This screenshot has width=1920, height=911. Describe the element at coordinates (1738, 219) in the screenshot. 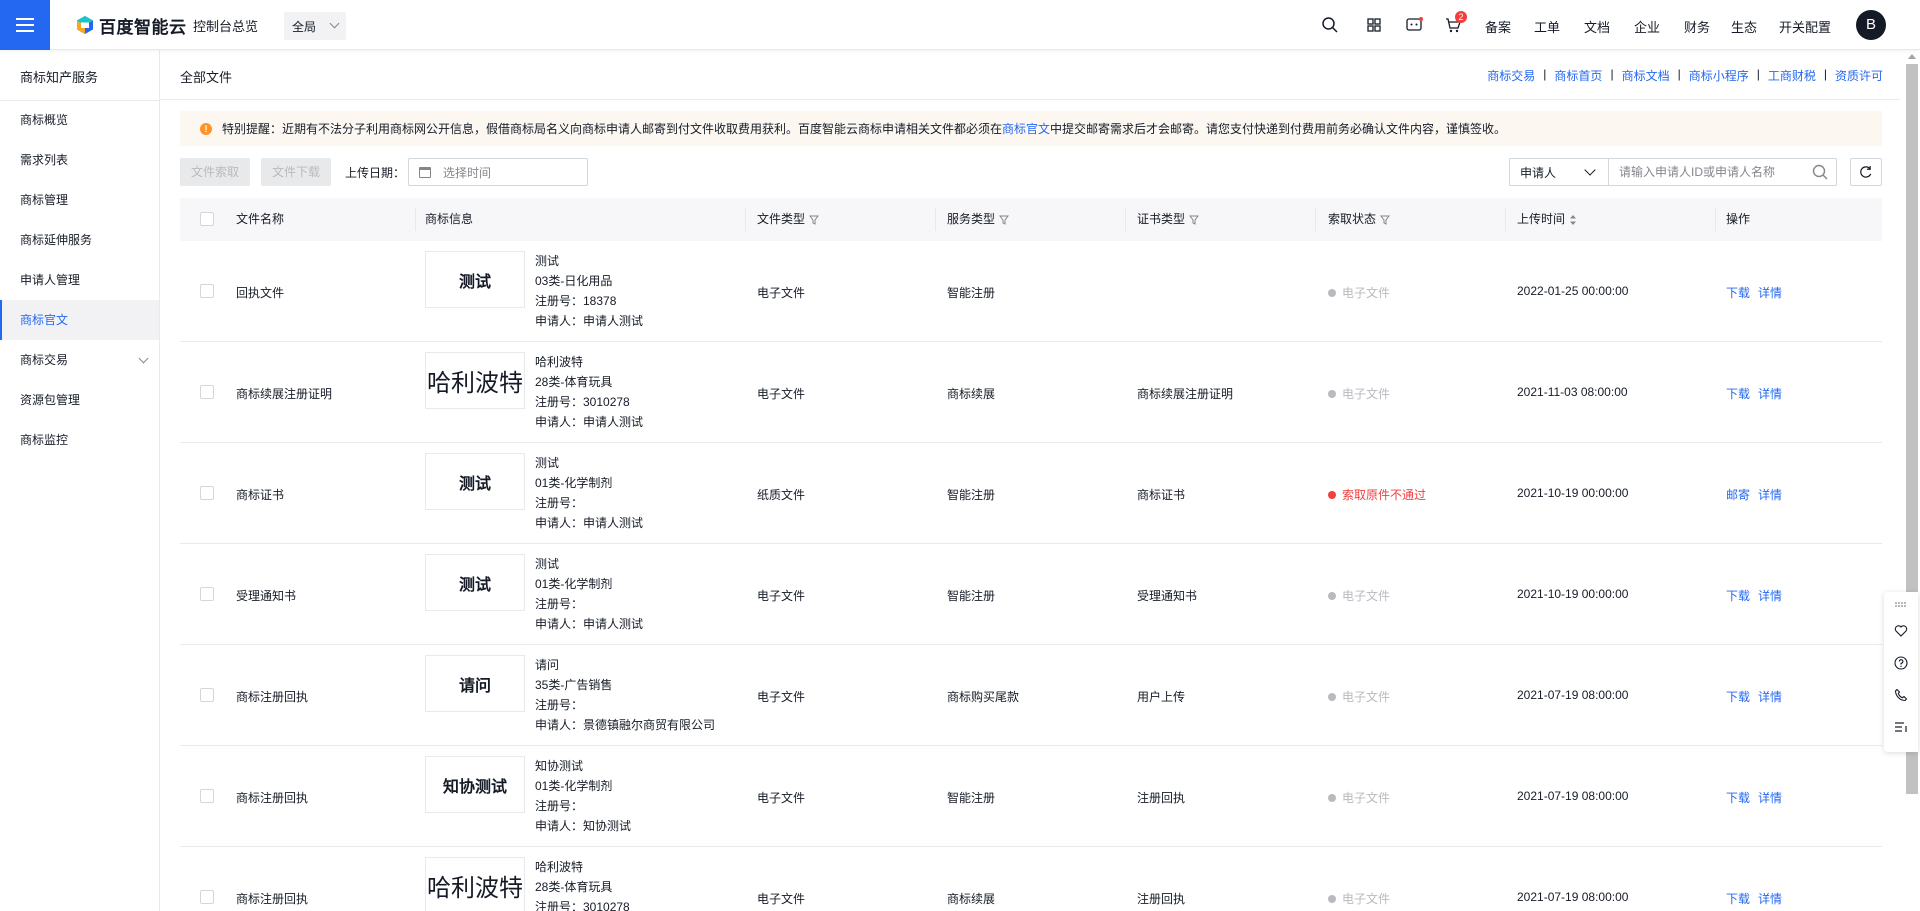

I see `column-header-actions: 操作` at that location.